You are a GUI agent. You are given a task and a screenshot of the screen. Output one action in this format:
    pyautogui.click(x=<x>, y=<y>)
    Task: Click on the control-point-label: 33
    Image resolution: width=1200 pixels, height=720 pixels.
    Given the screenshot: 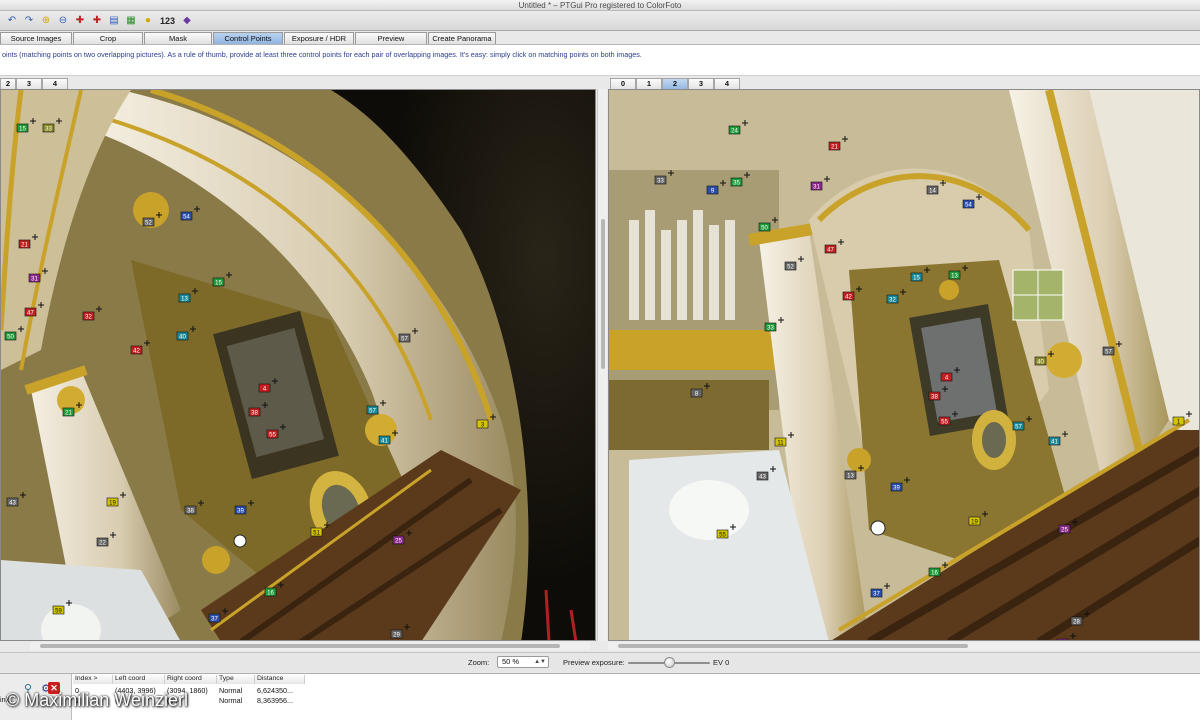 What is the action you would take?
    pyautogui.click(x=48, y=130)
    